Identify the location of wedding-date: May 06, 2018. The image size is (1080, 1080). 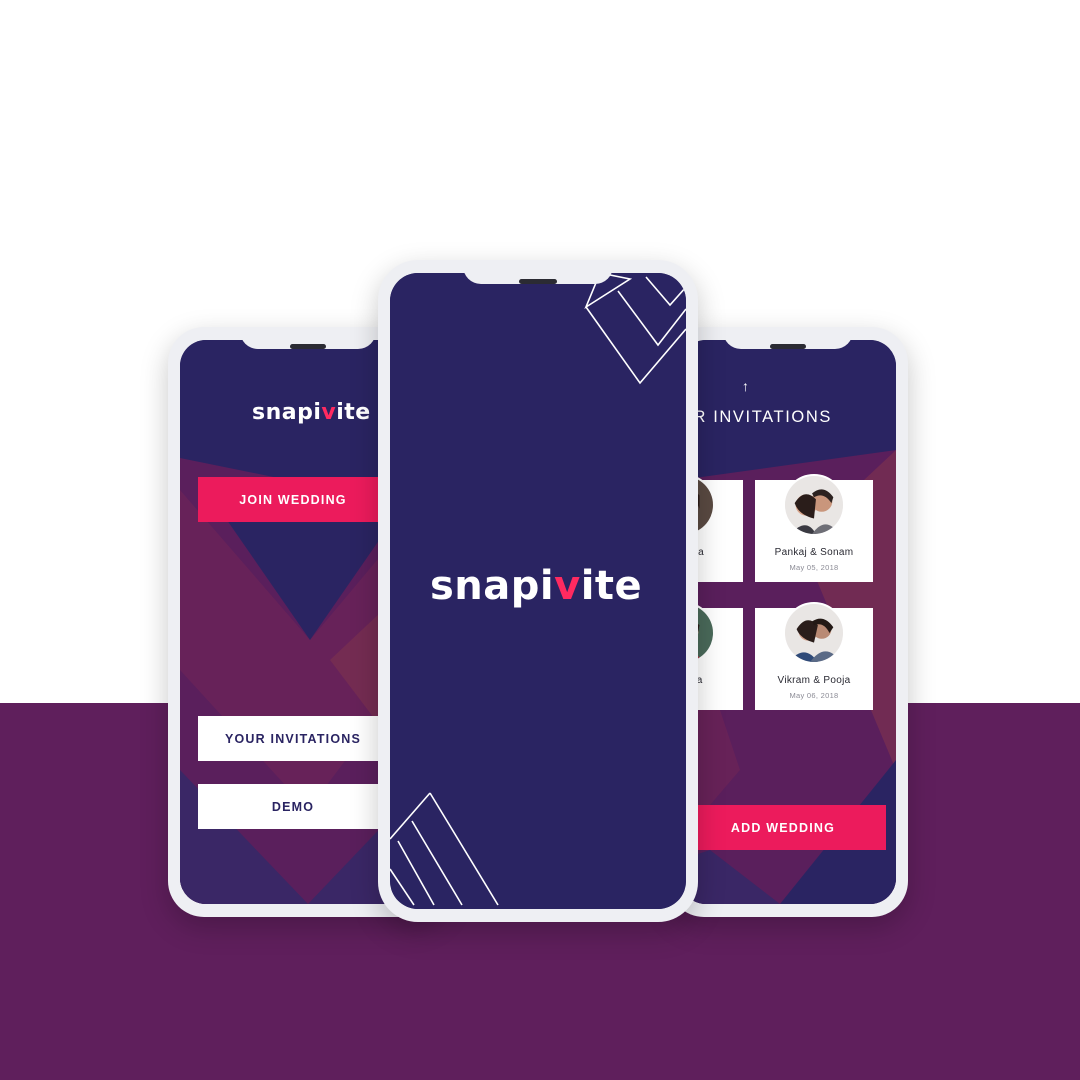
(814, 695).